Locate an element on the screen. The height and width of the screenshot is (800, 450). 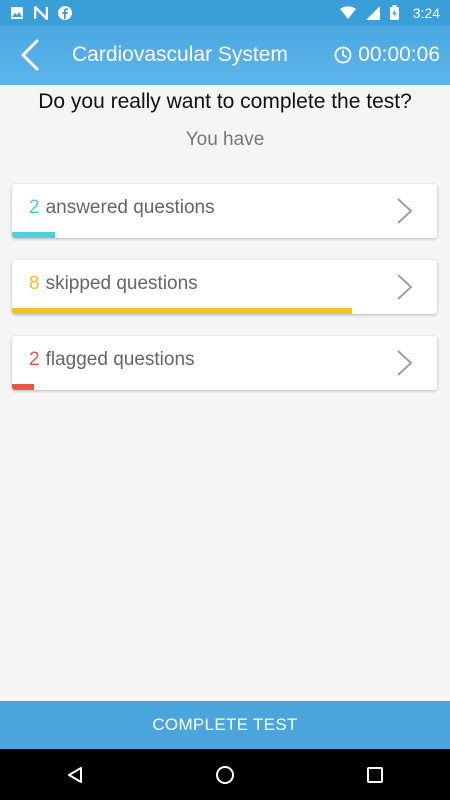
skipped-progress-bar is located at coordinates (182, 311).